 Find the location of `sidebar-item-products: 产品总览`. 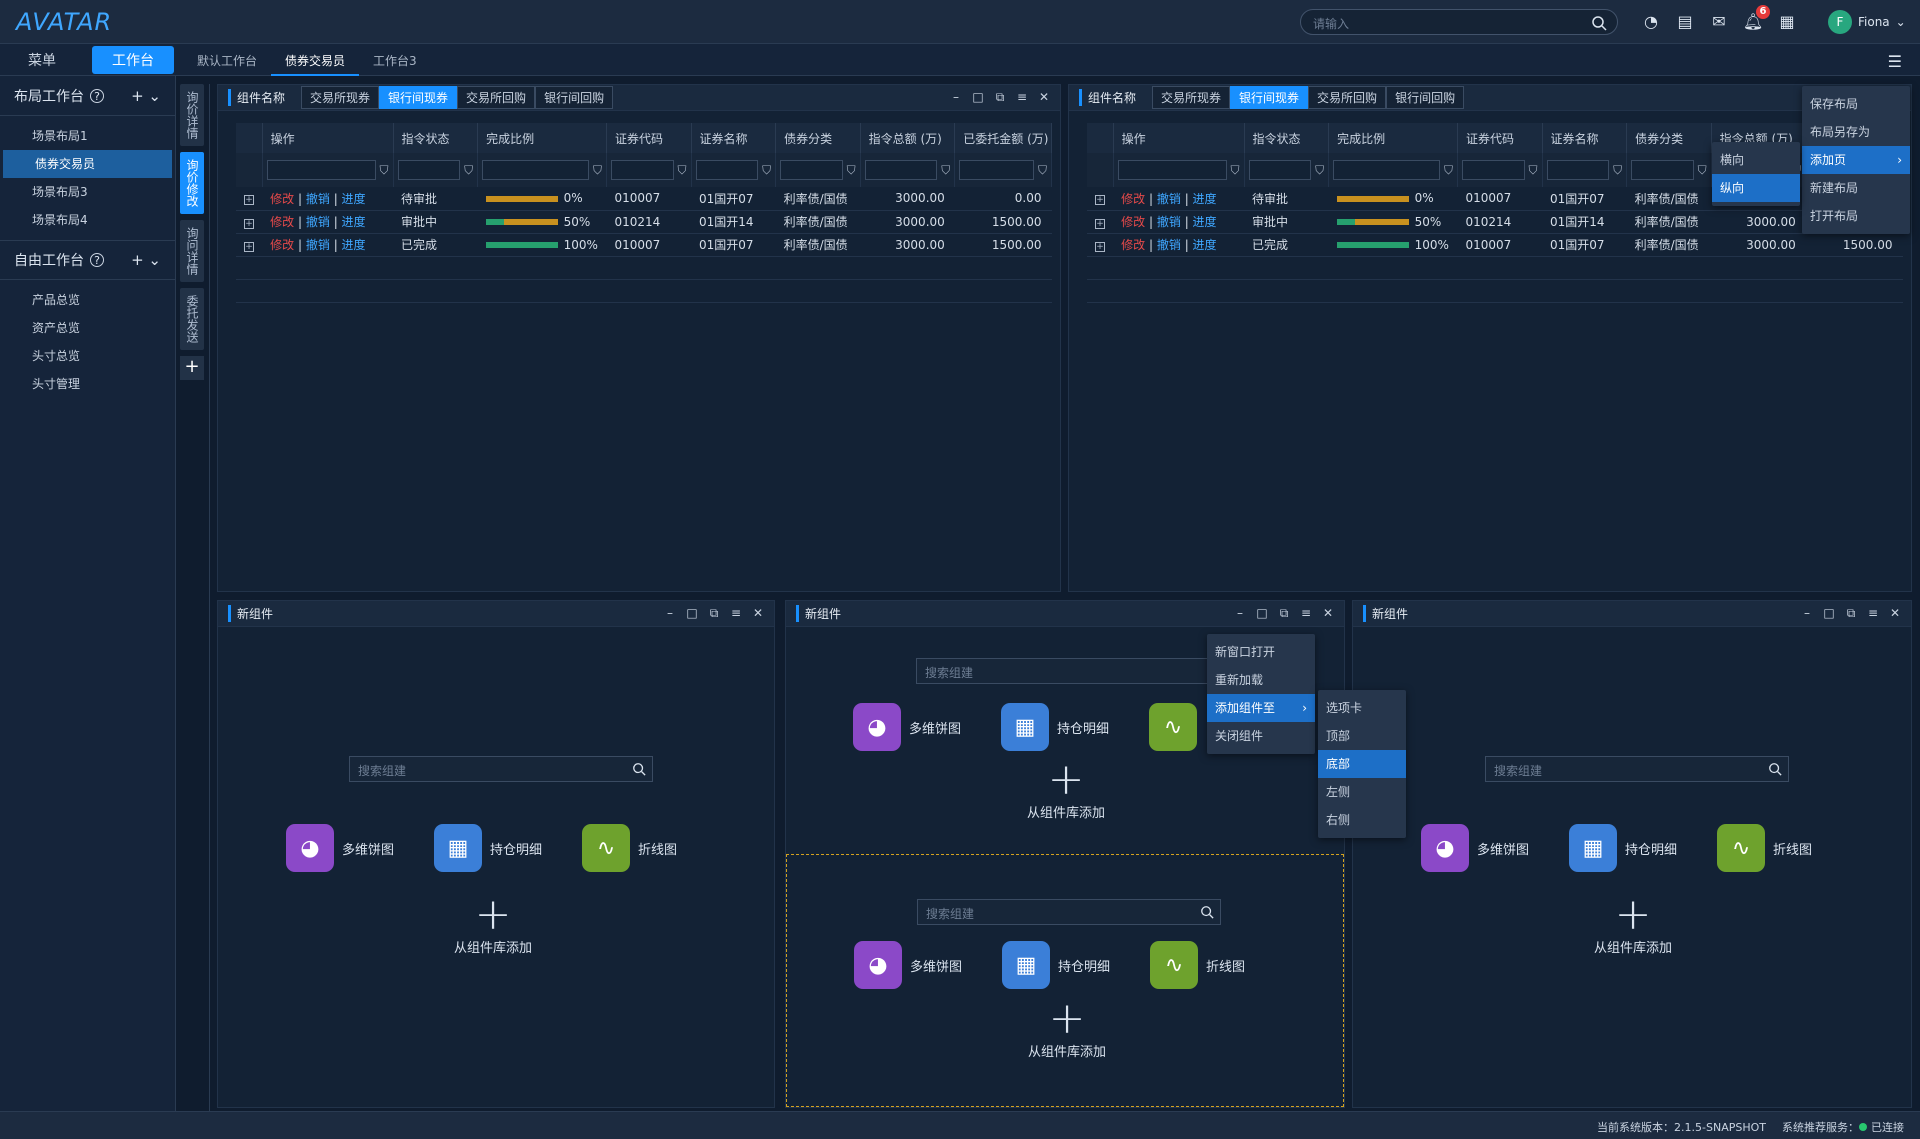

sidebar-item-products: 产品总览 is located at coordinates (87, 300).